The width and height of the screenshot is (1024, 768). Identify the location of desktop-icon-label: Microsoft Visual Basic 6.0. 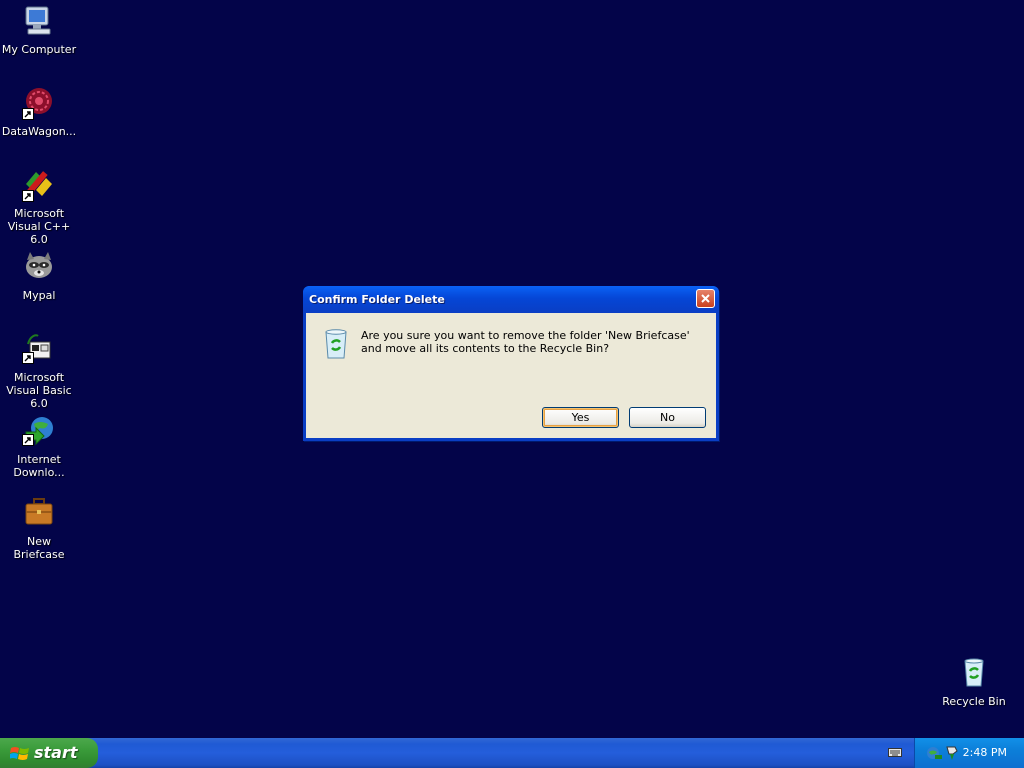
(39, 390).